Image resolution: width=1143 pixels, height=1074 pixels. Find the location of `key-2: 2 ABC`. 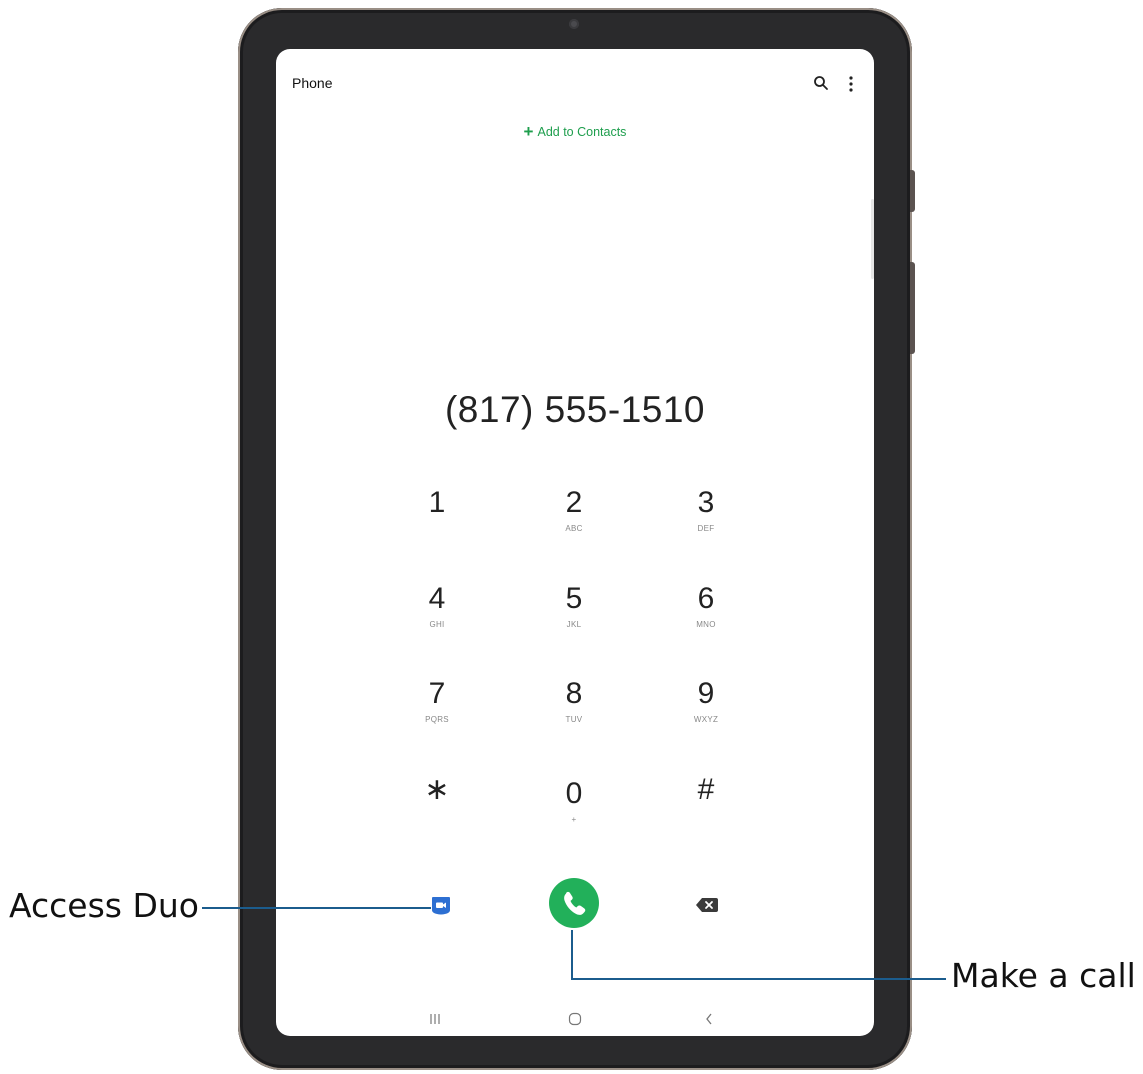

key-2: 2 ABC is located at coordinates (574, 525).